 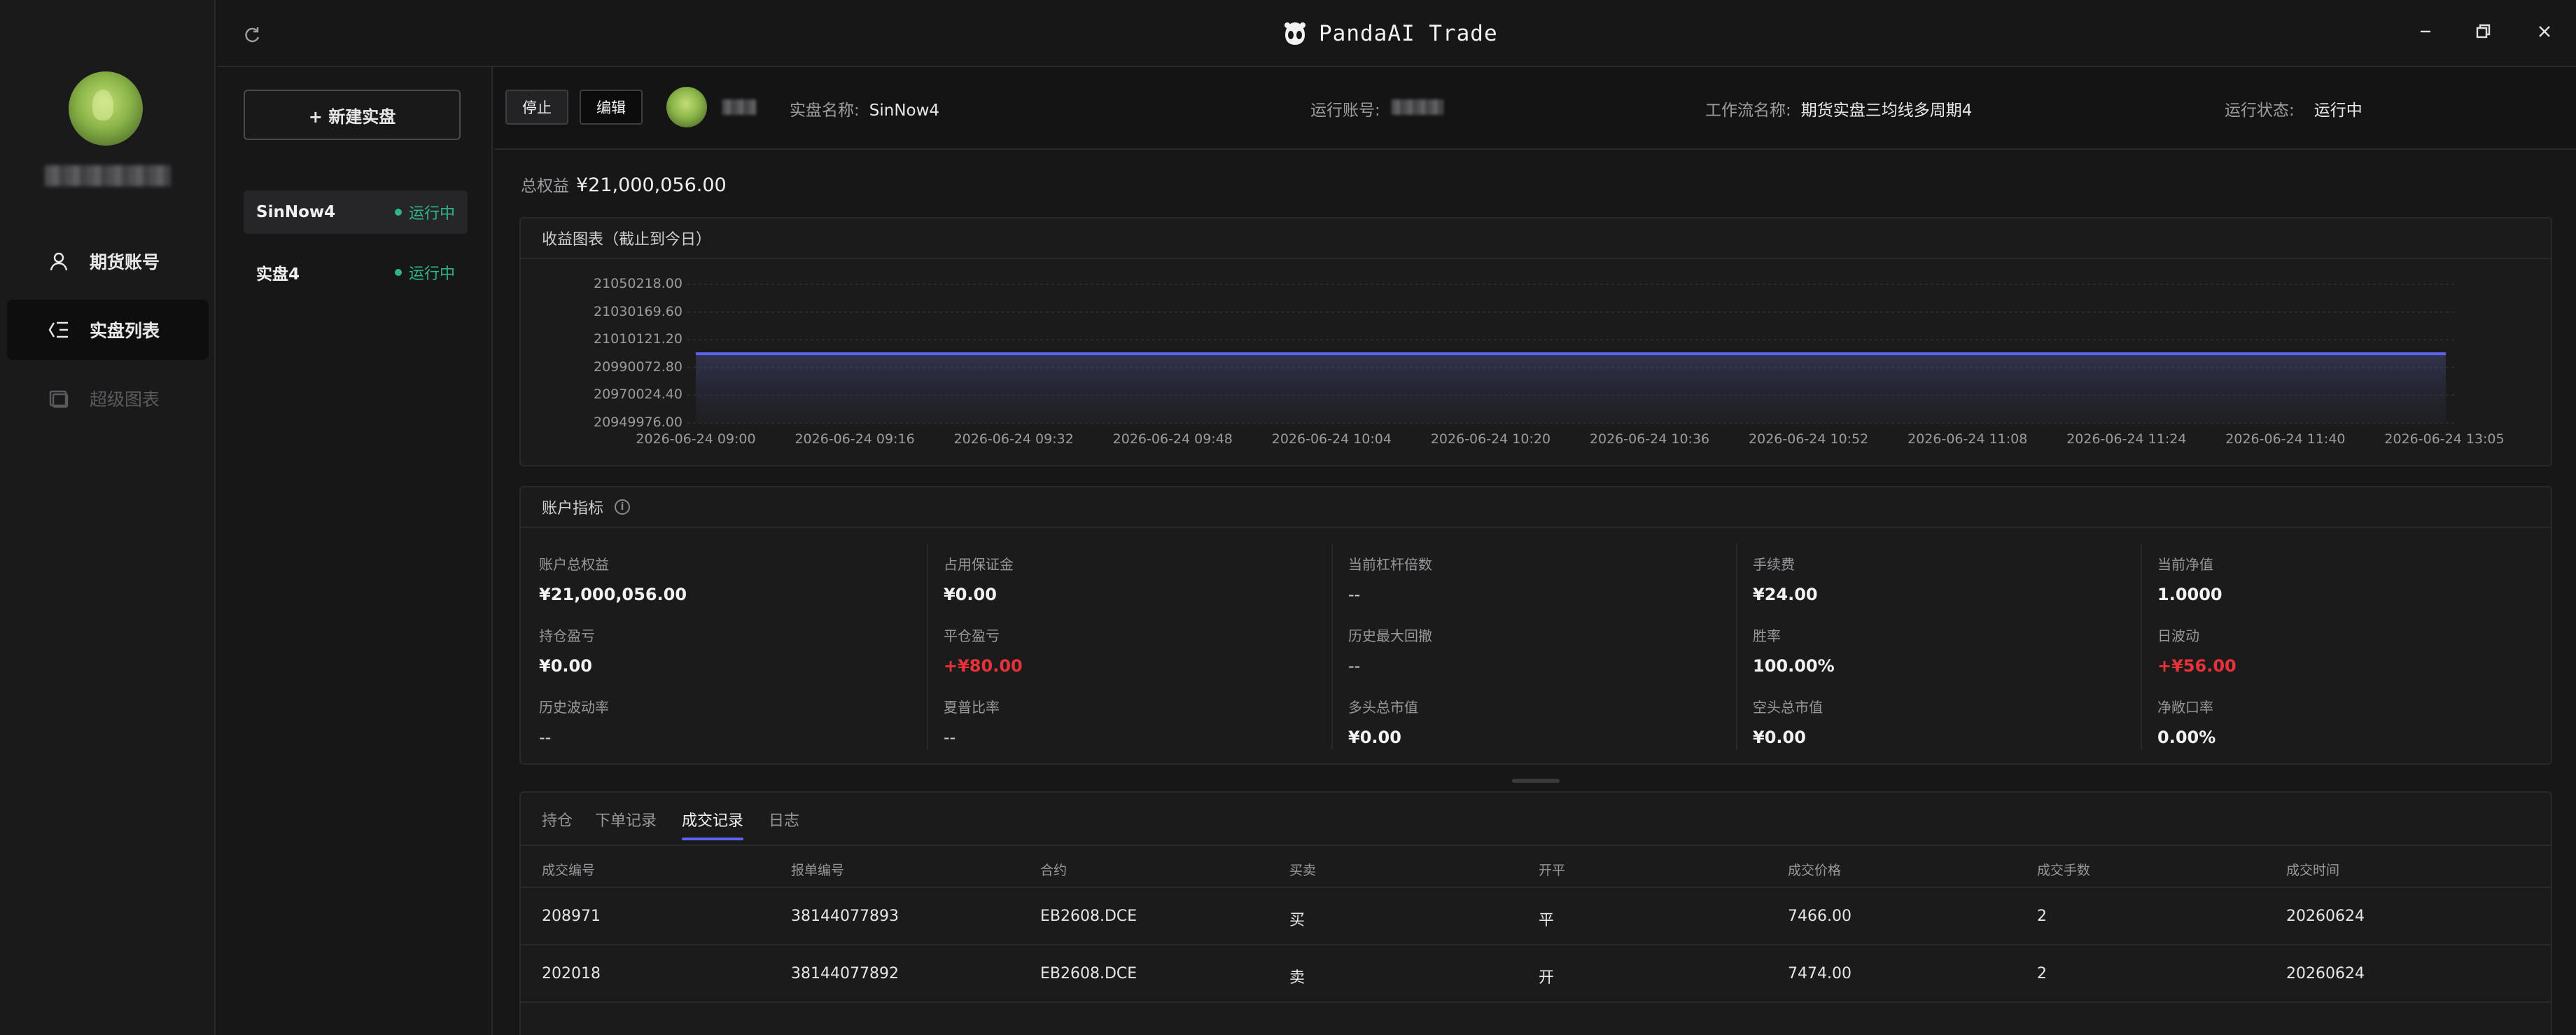 I want to click on column-header: 成交手数, so click(x=2063, y=869).